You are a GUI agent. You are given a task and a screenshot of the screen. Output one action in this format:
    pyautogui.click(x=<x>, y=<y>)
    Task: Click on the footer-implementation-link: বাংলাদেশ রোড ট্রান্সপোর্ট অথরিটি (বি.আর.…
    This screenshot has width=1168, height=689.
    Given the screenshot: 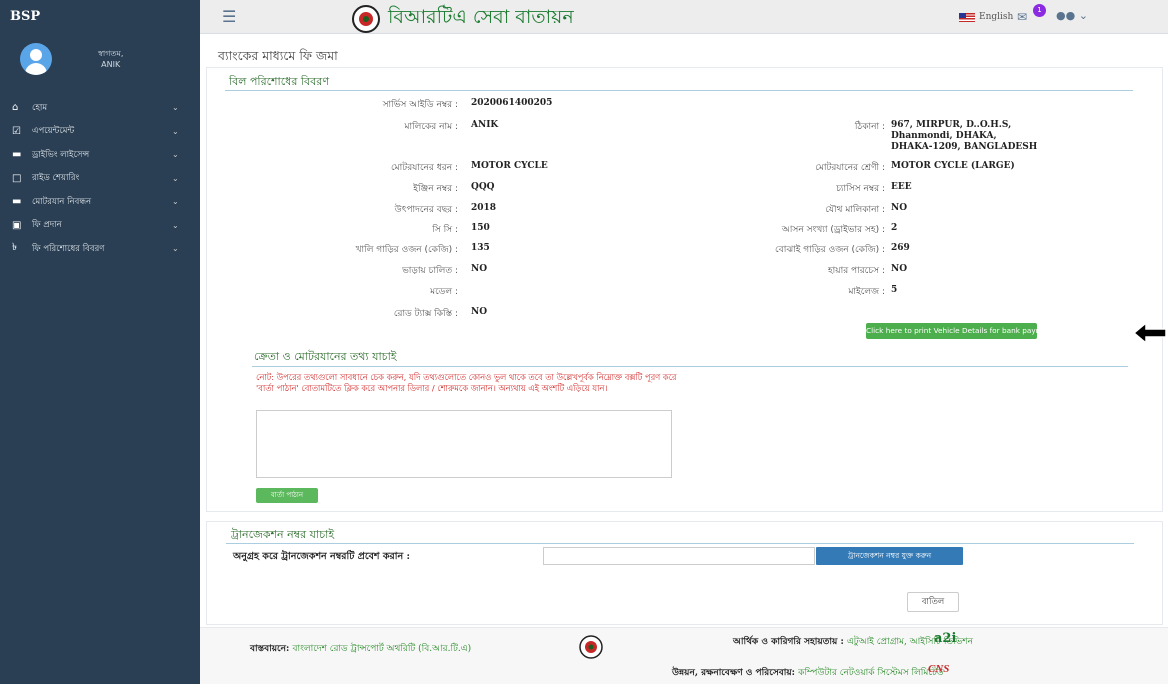 What is the action you would take?
    pyautogui.click(x=381, y=649)
    